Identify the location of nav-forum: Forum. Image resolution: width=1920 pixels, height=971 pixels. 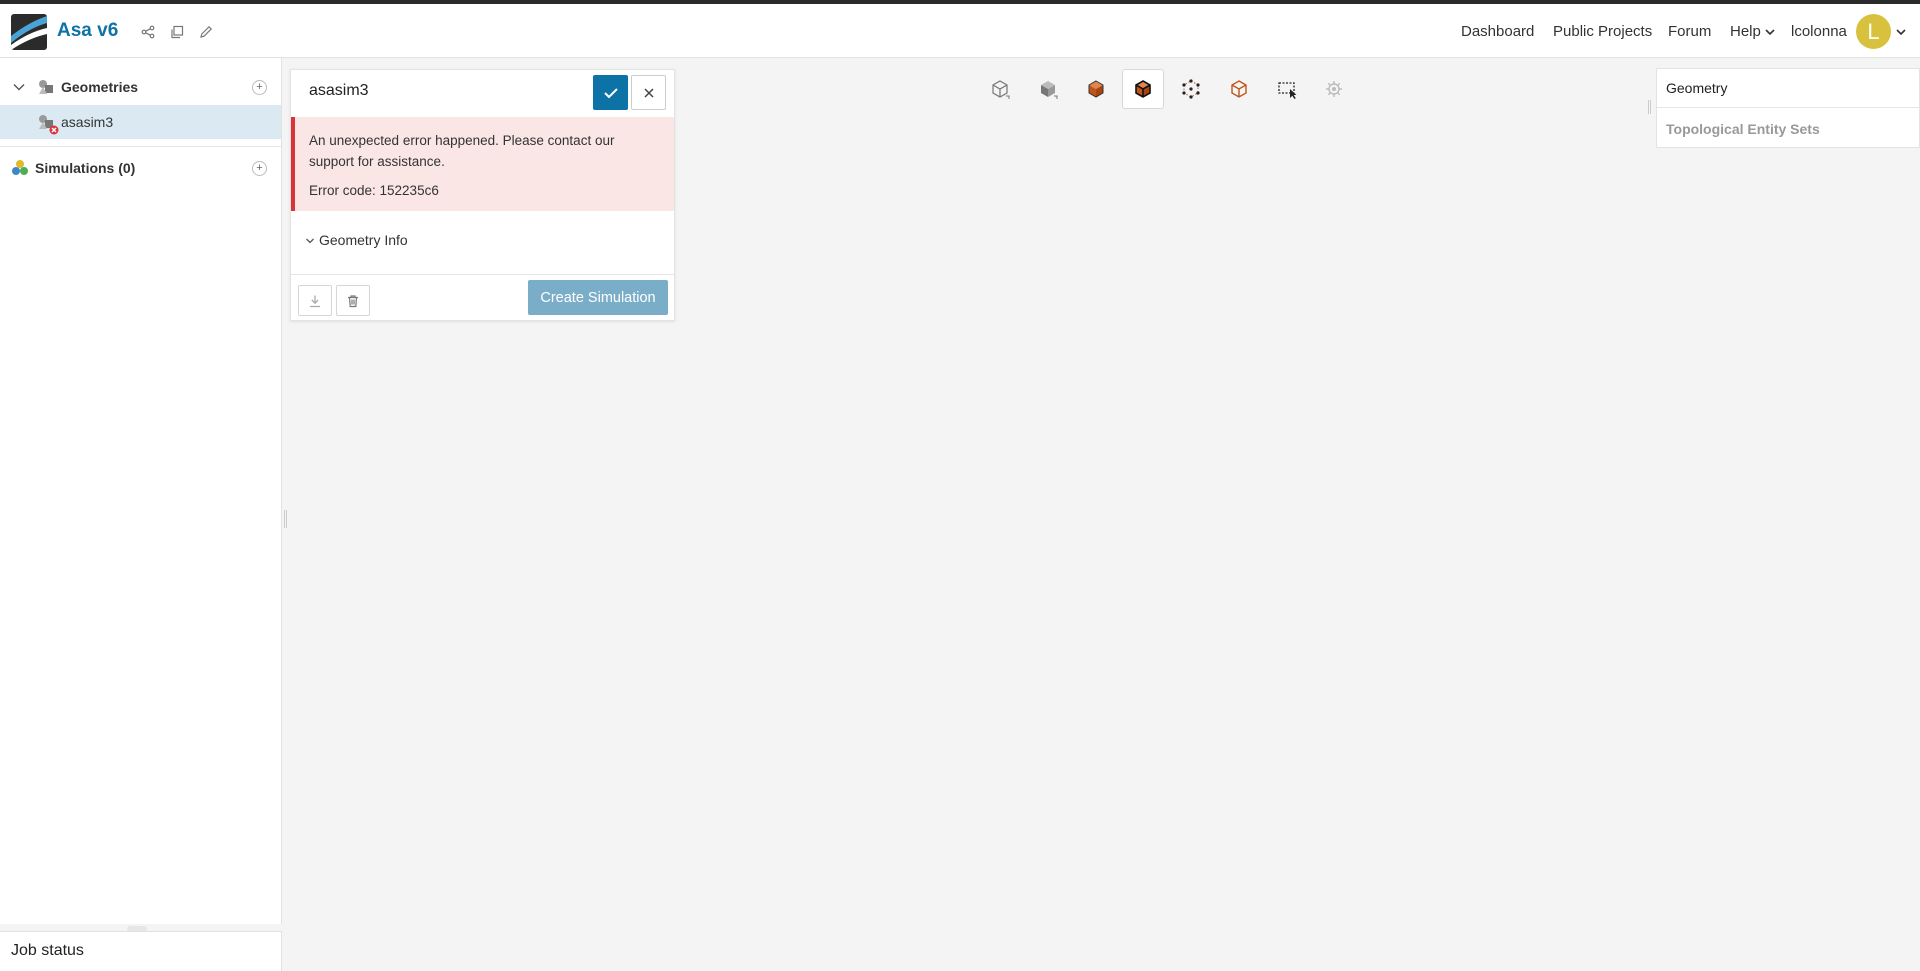
(1689, 31).